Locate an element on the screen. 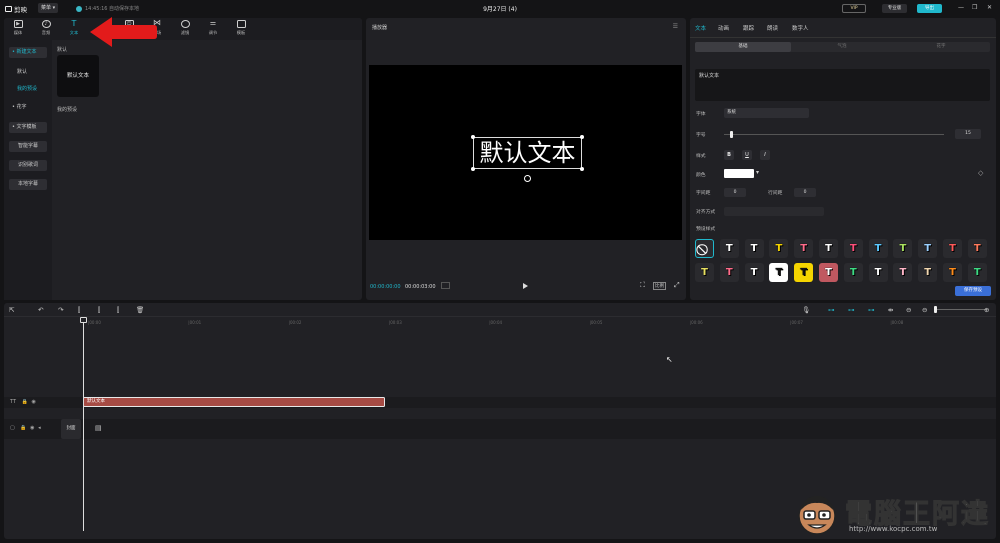 Image resolution: width=1000 pixels, height=543 pixels. menu-button: 菜单 ▾ is located at coordinates (48, 8).